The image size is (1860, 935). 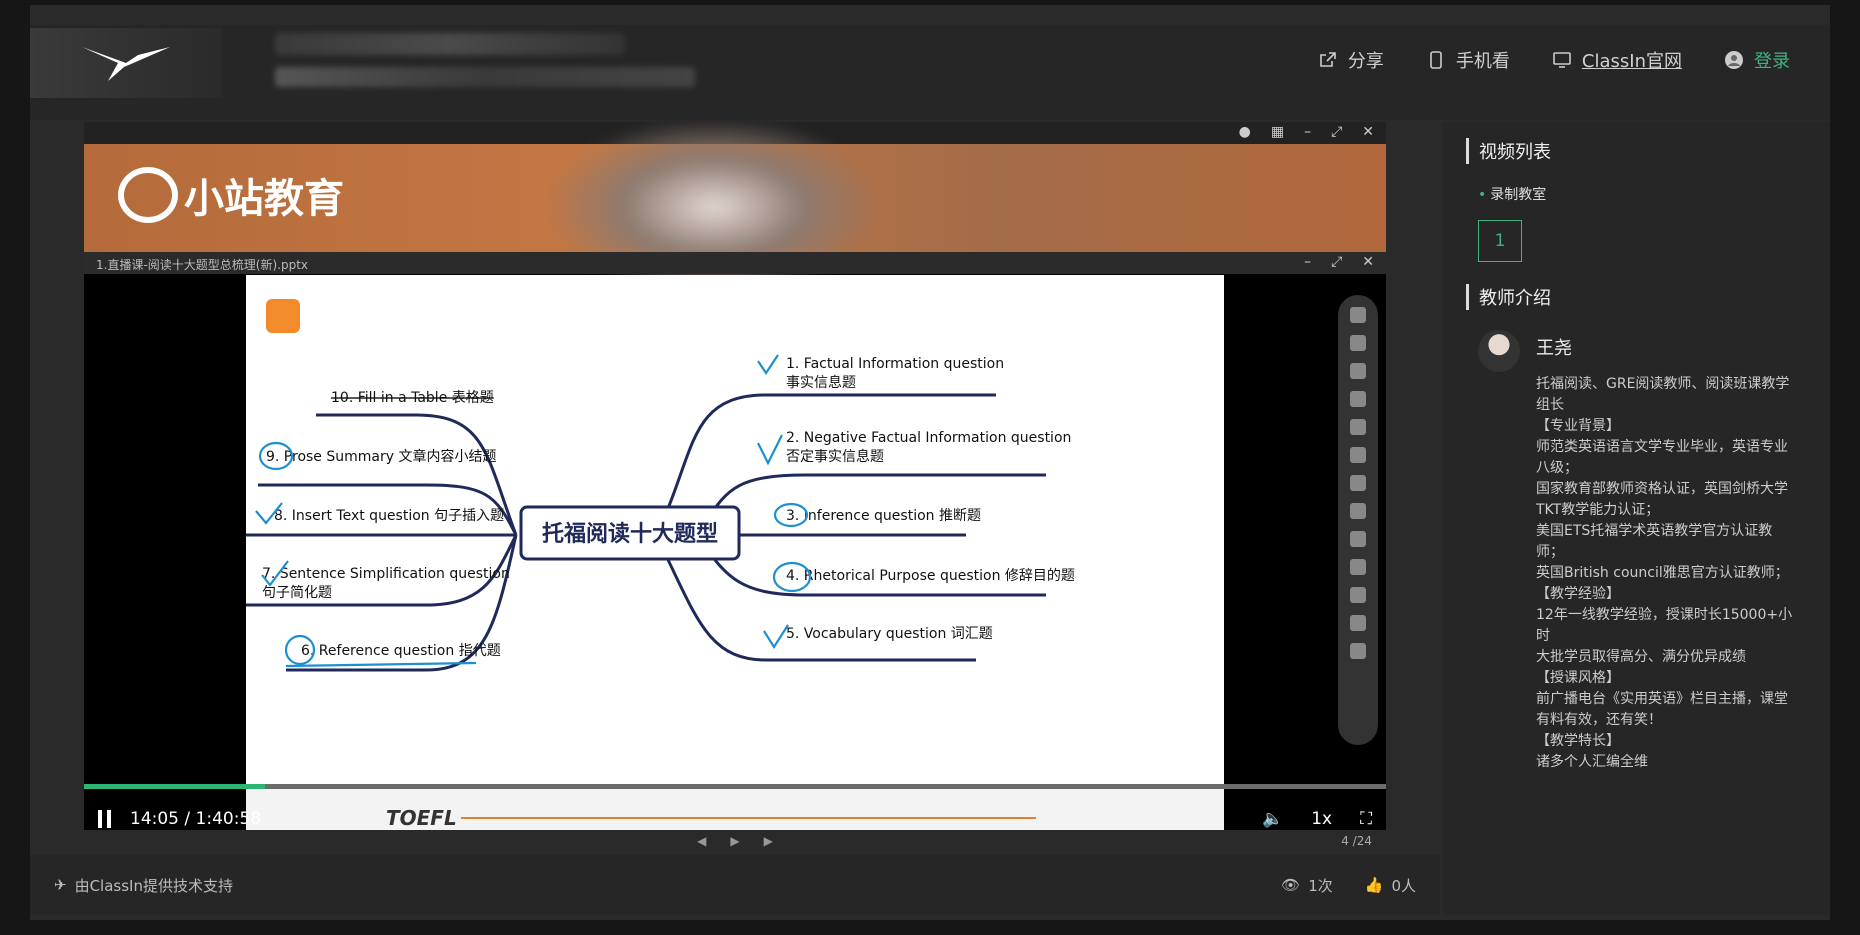 I want to click on course-title-redacted, so click(x=450, y=44).